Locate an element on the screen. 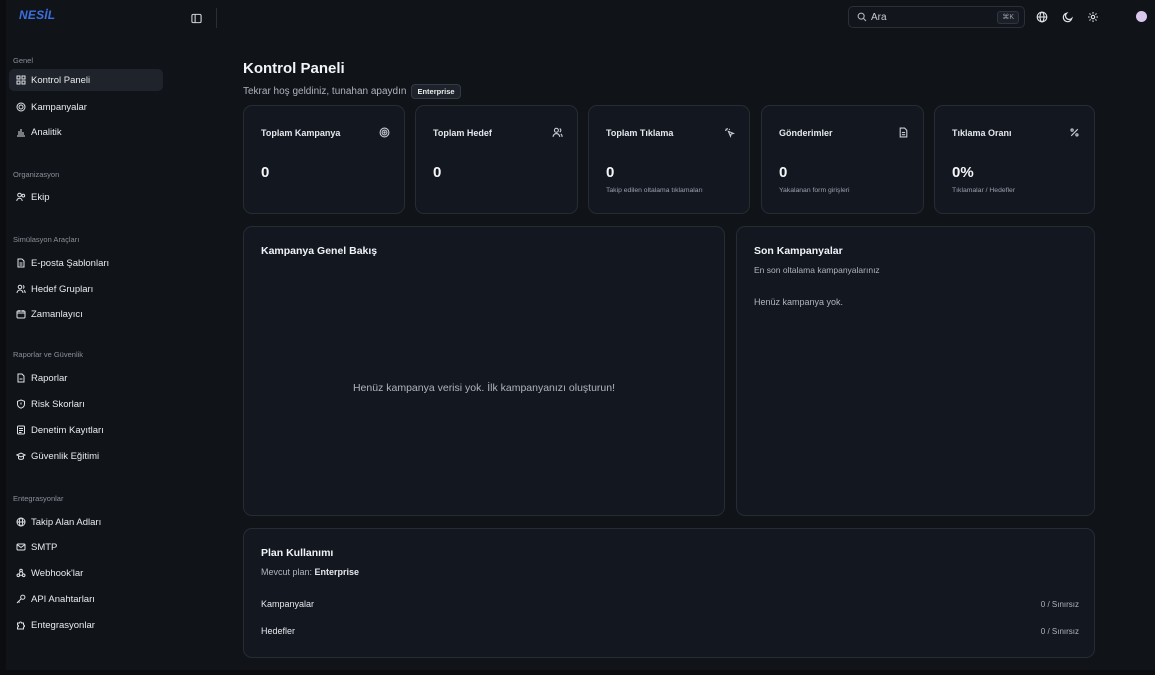  sidebar-item-label: Güvenlik Eğitimi is located at coordinates (65, 456).